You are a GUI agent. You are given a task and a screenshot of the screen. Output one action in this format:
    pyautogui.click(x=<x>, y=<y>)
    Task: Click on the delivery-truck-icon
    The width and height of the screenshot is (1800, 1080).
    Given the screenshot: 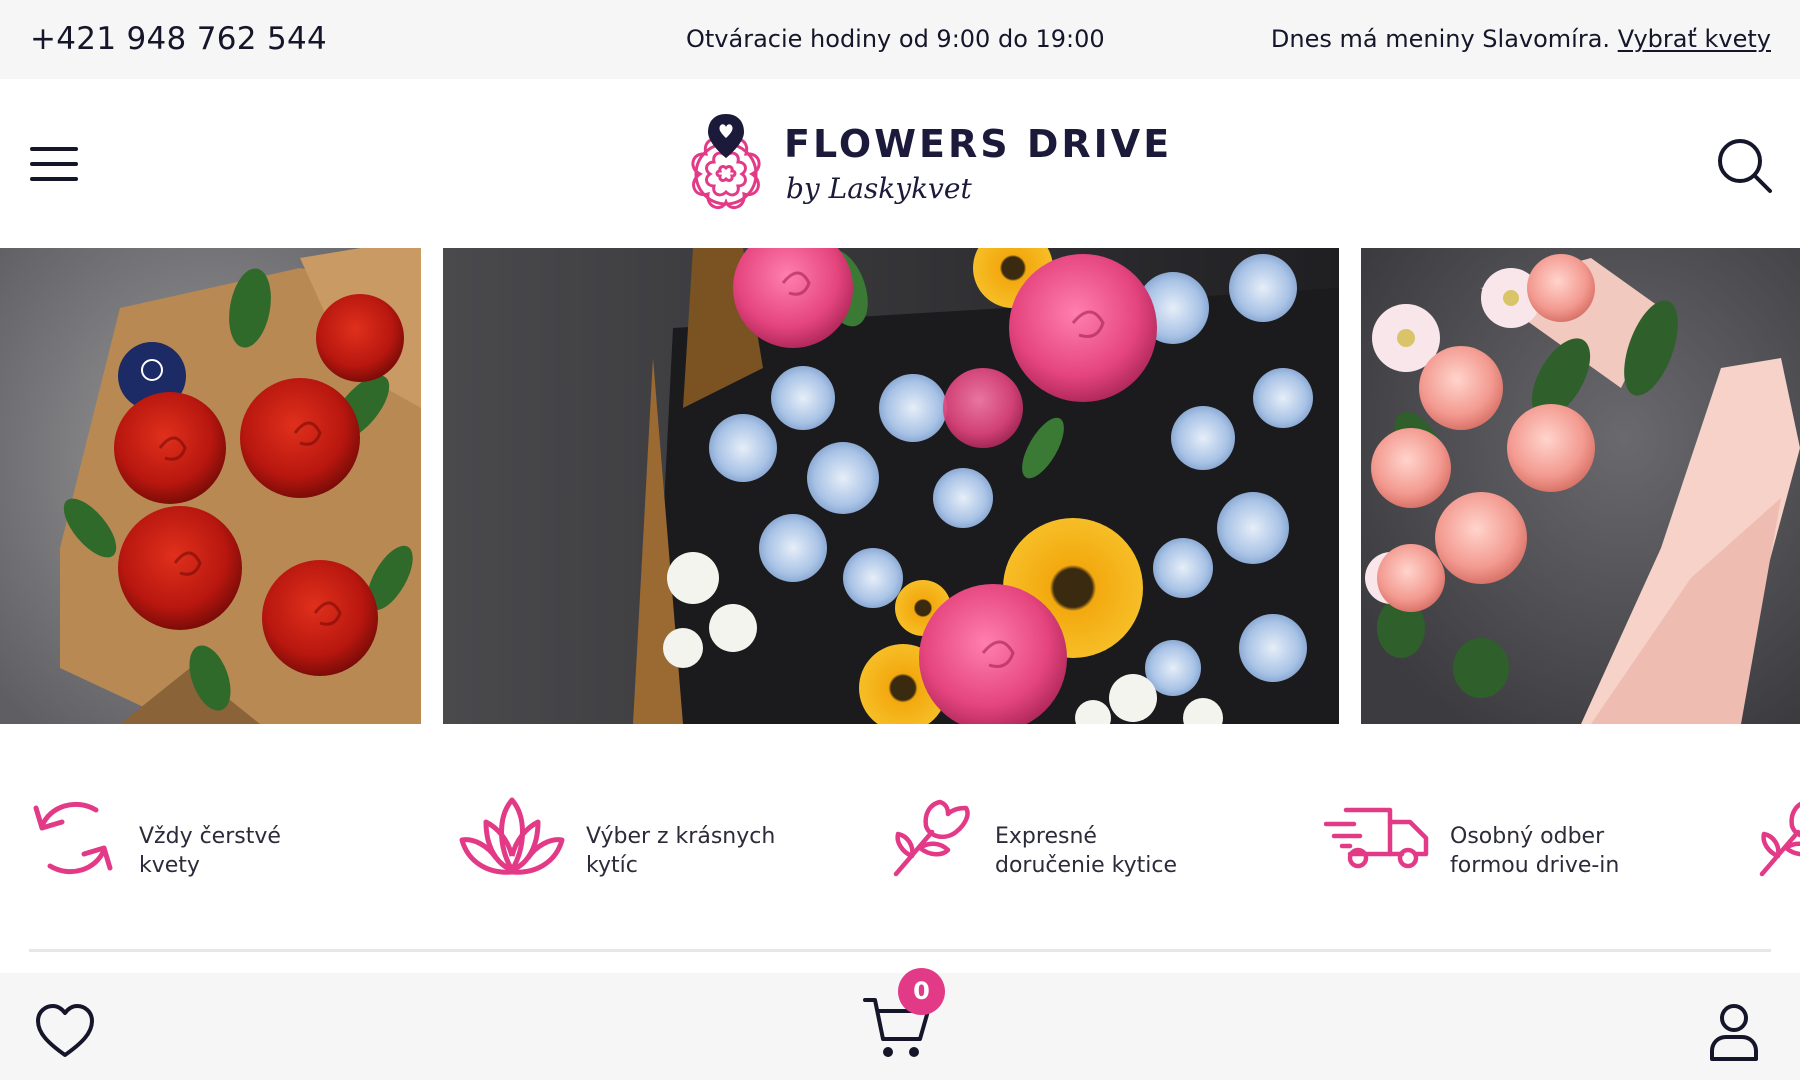 What is the action you would take?
    pyautogui.click(x=1376, y=838)
    